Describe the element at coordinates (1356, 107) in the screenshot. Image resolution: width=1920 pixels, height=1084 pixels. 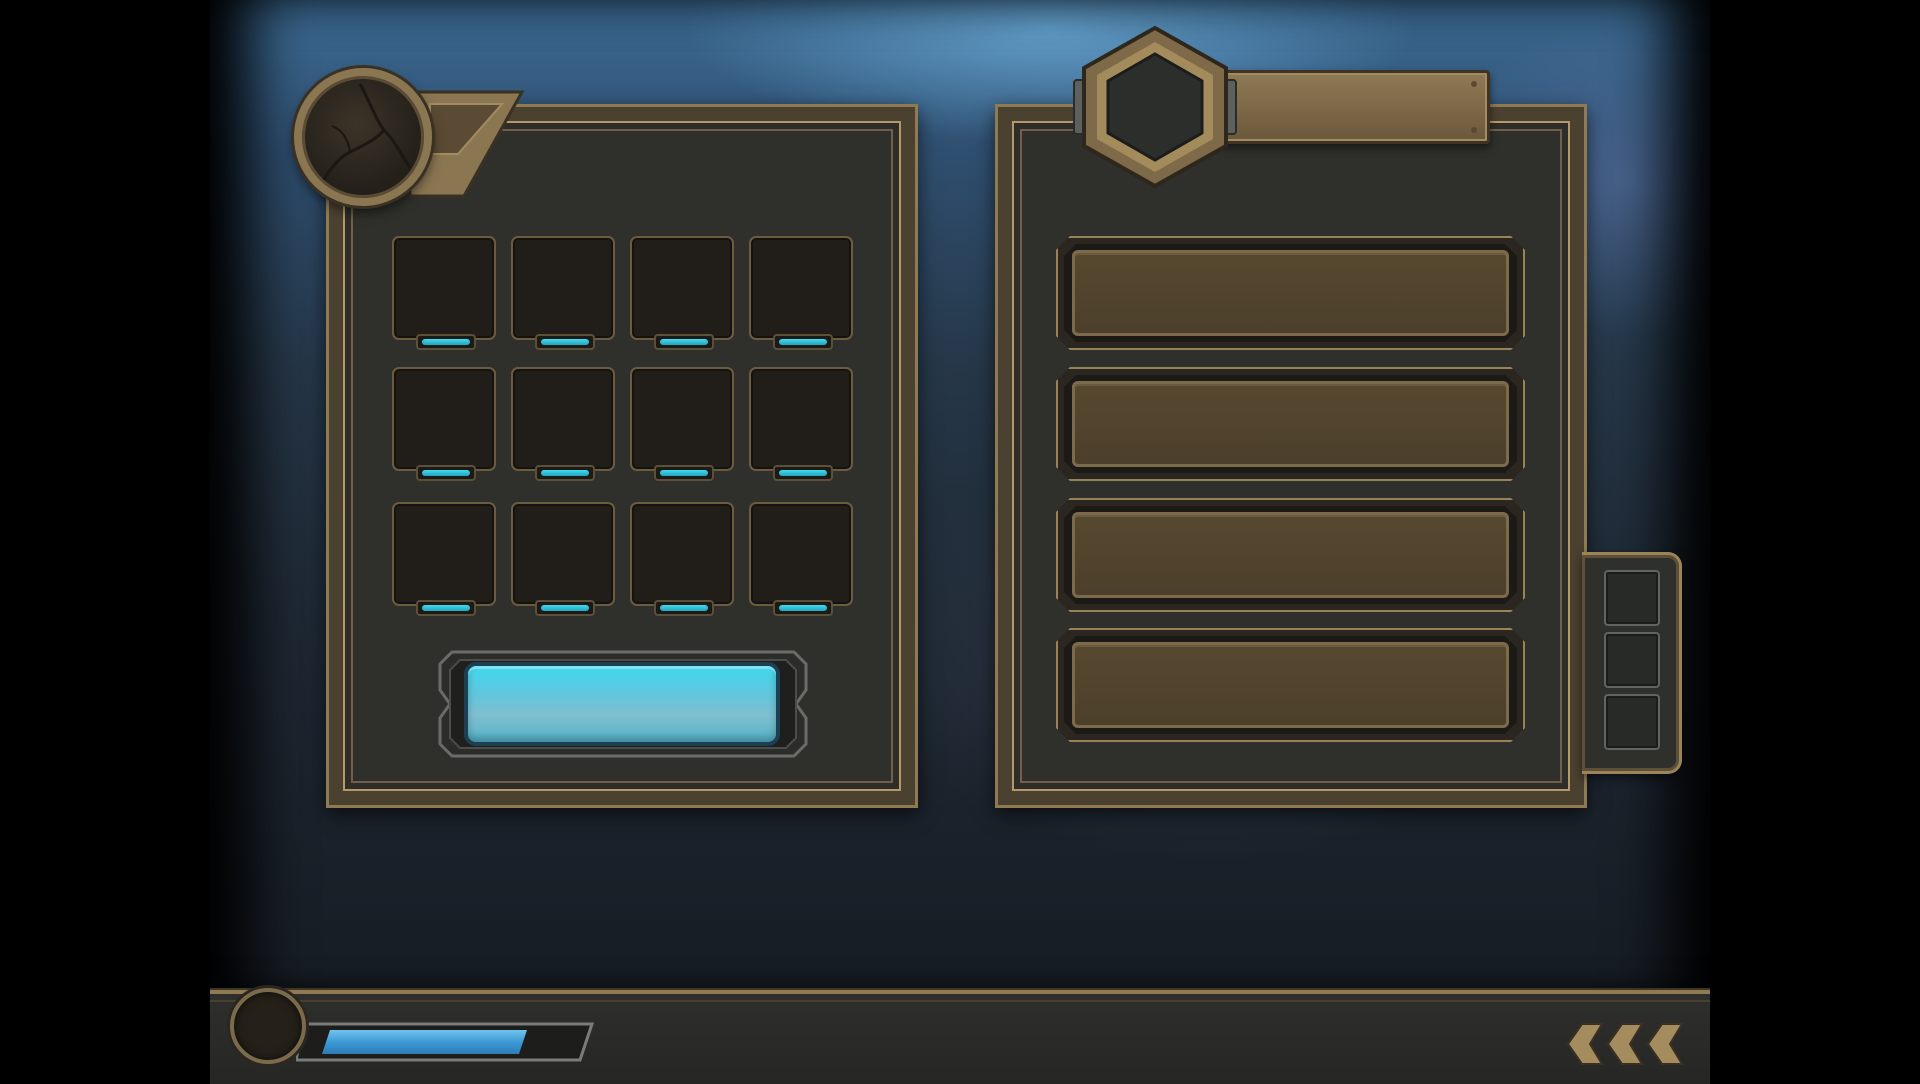
I see `name-plate` at that location.